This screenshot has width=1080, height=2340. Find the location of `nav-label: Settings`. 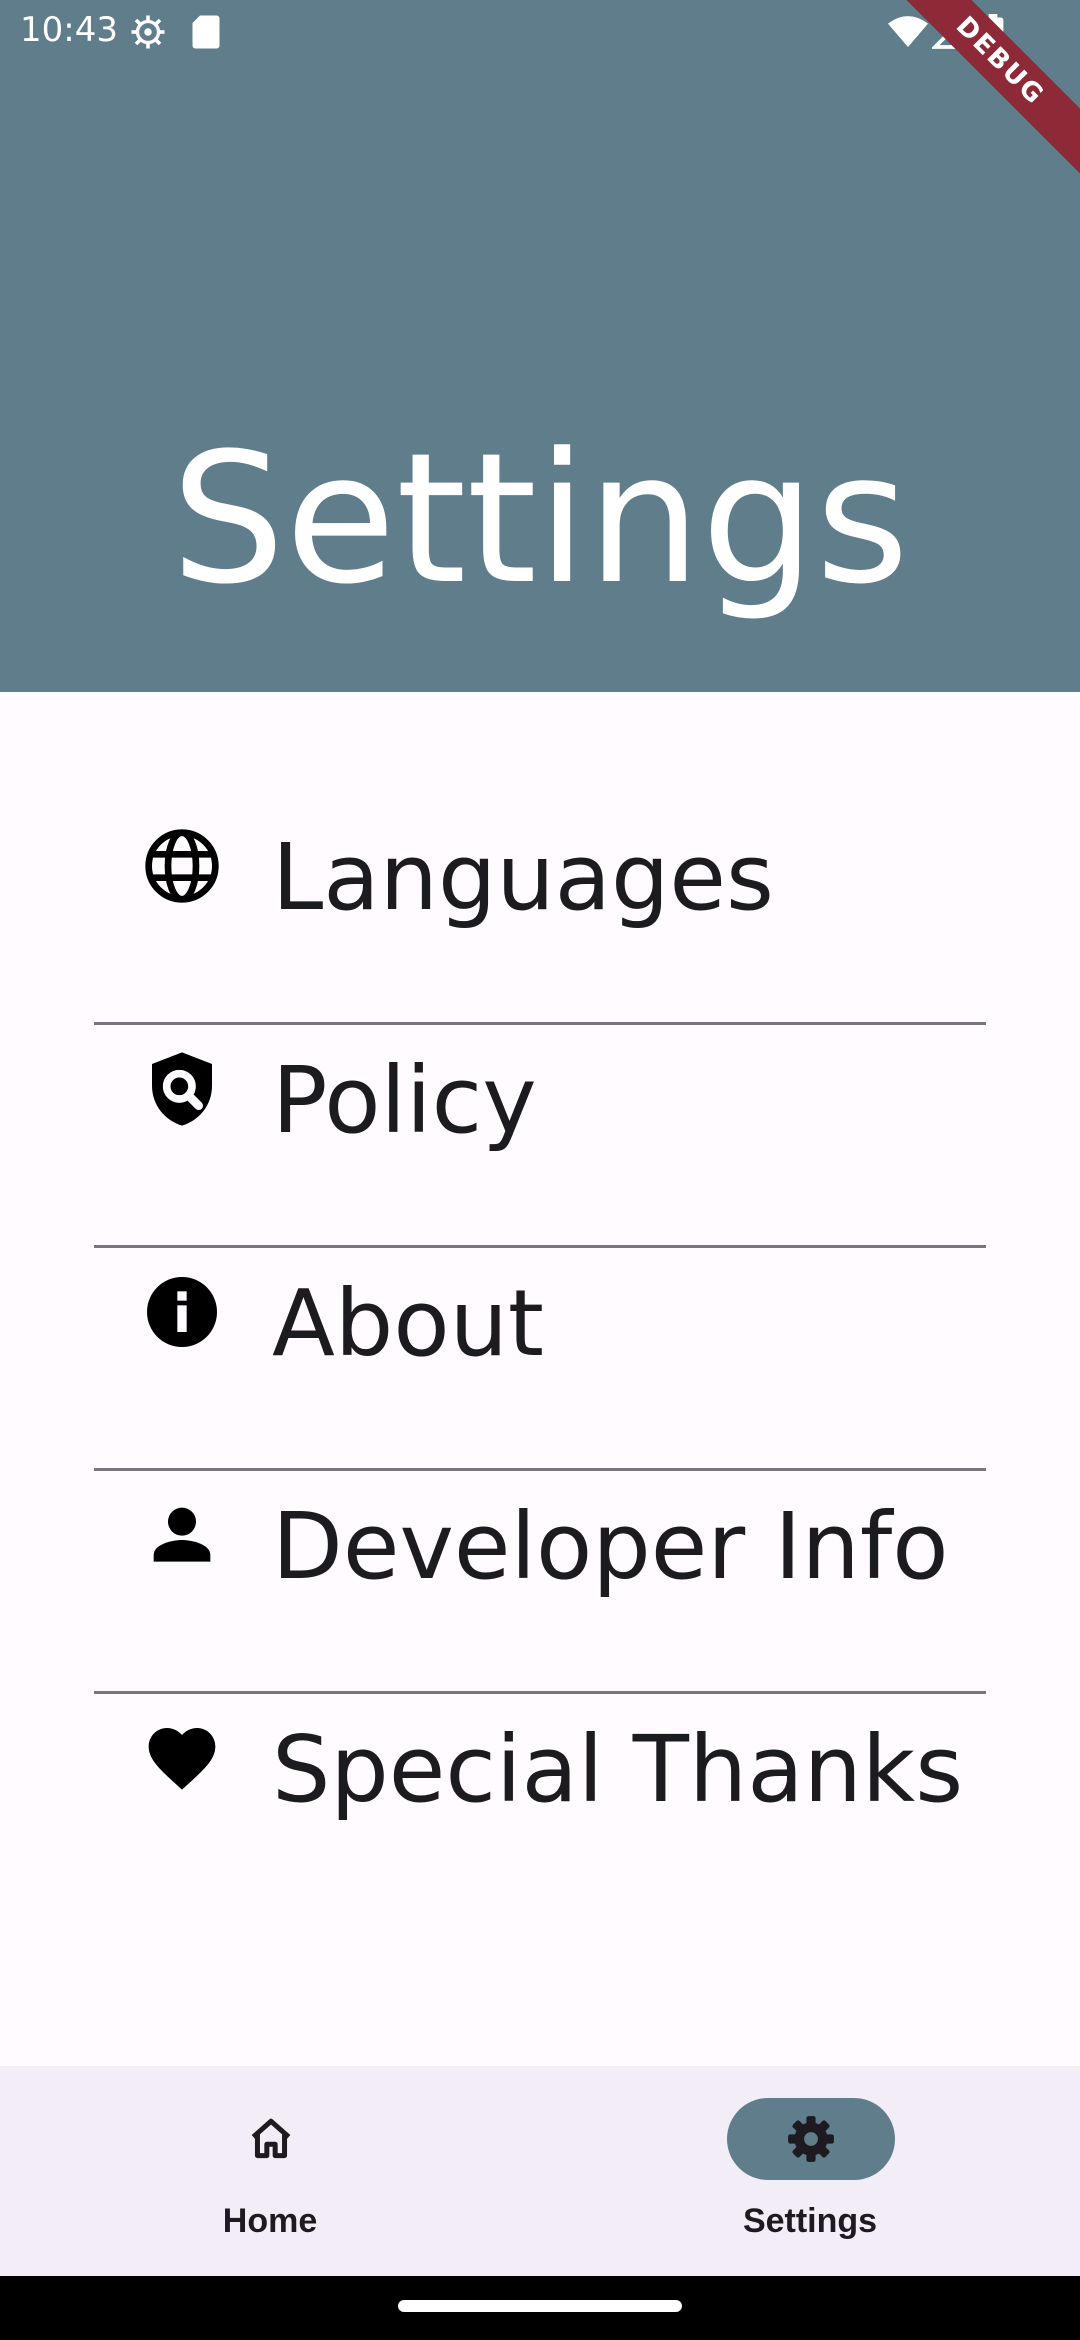

nav-label: Settings is located at coordinates (810, 2221).